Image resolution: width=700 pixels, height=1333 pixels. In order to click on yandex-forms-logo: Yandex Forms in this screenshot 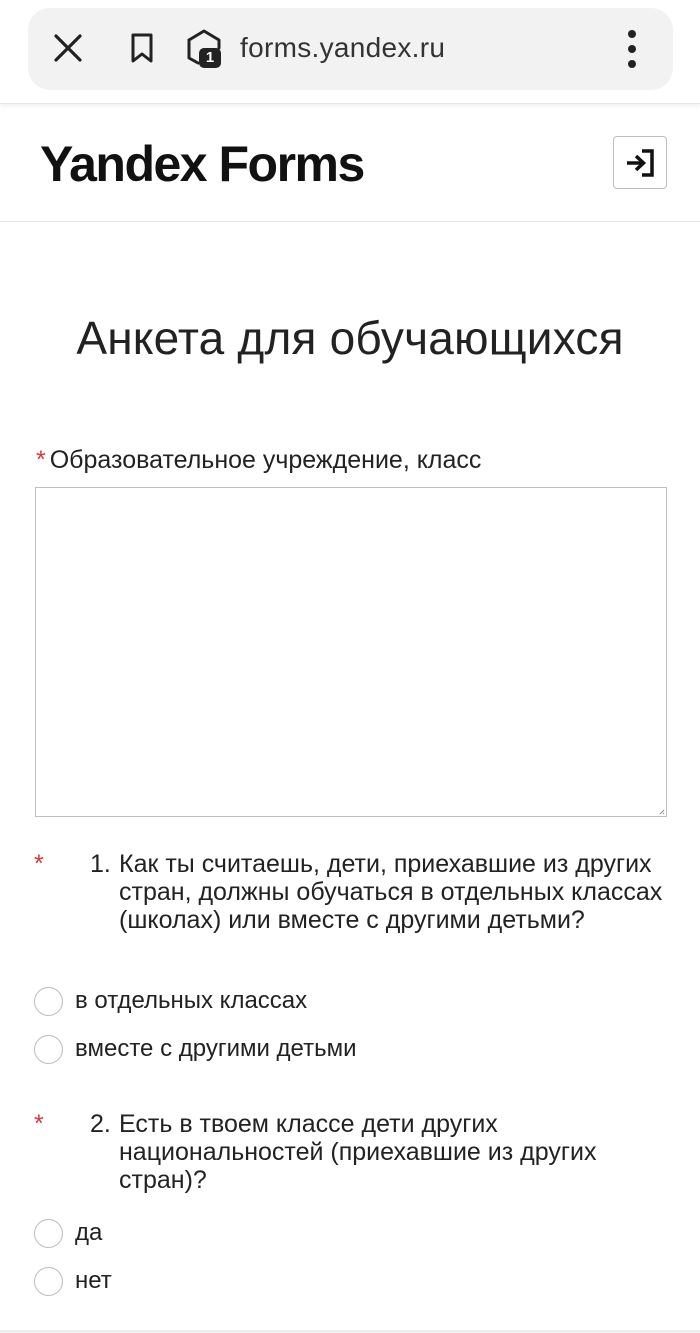, I will do `click(202, 164)`.